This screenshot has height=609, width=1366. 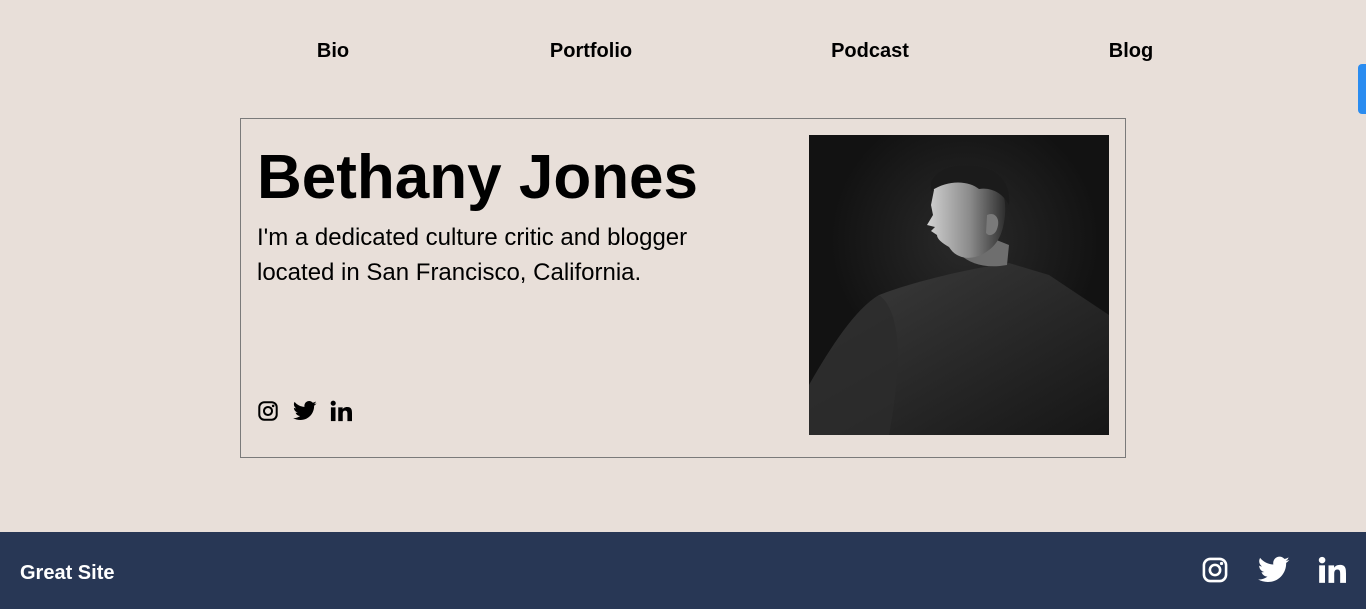 What do you see at coordinates (341, 411) in the screenshot?
I see `linkedin-icon` at bounding box center [341, 411].